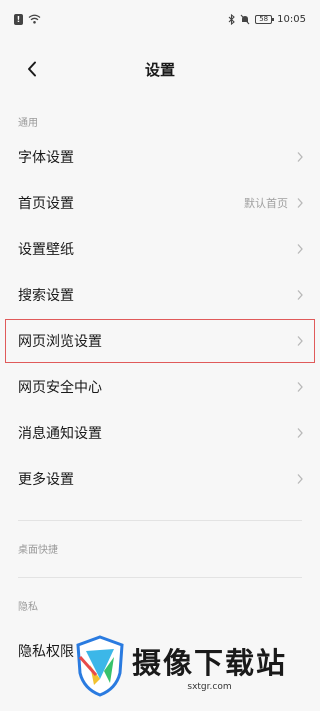 Image resolution: width=320 pixels, height=711 pixels. What do you see at coordinates (291, 19) in the screenshot?
I see `clock-time: 10:05` at bounding box center [291, 19].